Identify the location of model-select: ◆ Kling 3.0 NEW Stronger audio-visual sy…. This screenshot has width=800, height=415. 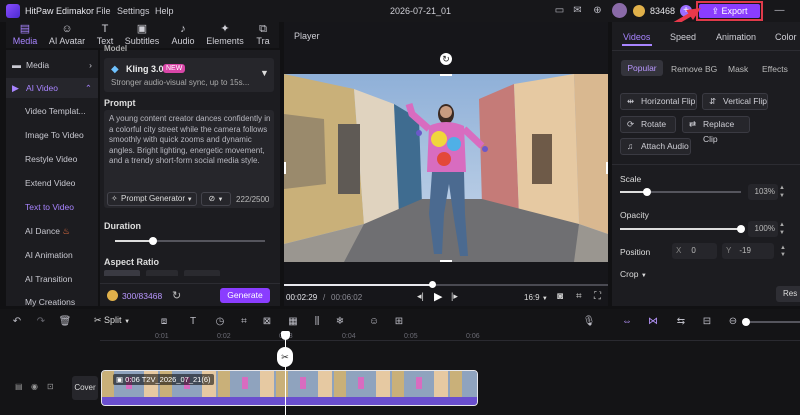
(189, 75).